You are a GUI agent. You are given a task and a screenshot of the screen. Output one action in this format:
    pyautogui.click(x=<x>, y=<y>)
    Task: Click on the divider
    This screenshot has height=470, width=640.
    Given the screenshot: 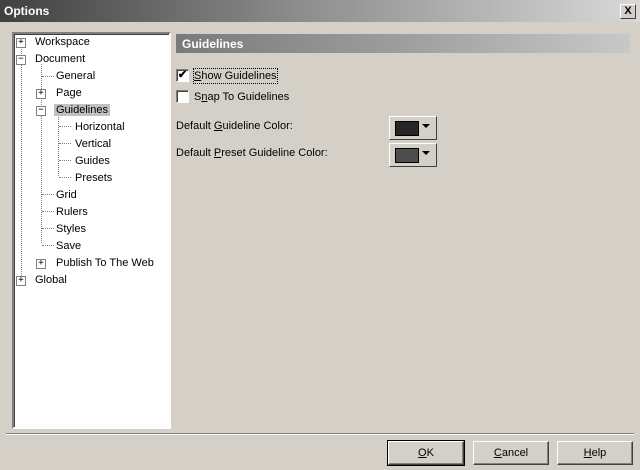 What is the action you would take?
    pyautogui.click(x=320, y=434)
    